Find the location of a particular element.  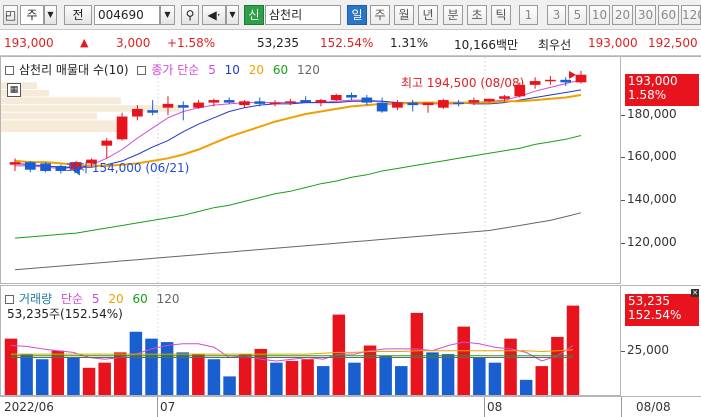

date-tick-label: 07 is located at coordinates (168, 407).